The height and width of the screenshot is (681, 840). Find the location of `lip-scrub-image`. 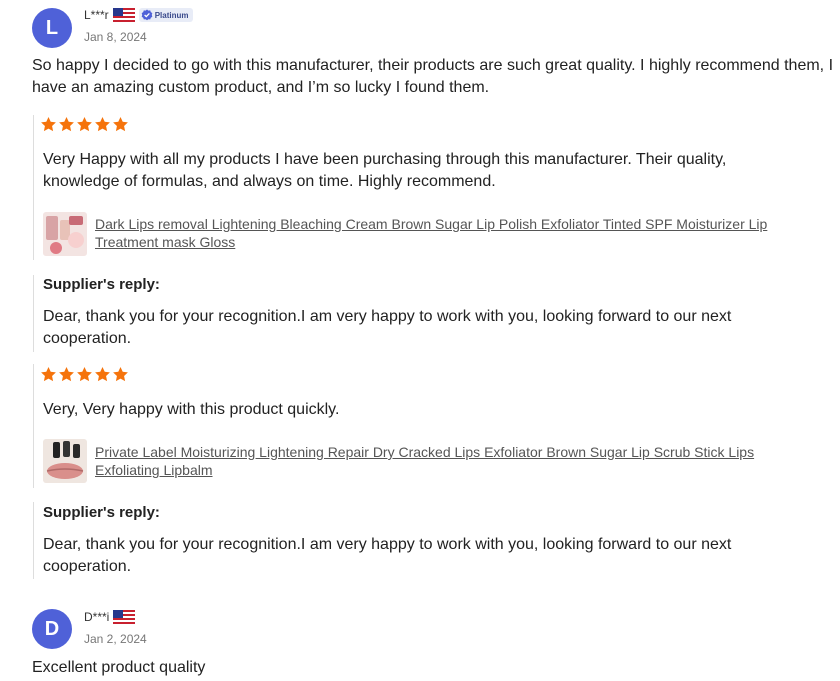

lip-scrub-image is located at coordinates (65, 461).